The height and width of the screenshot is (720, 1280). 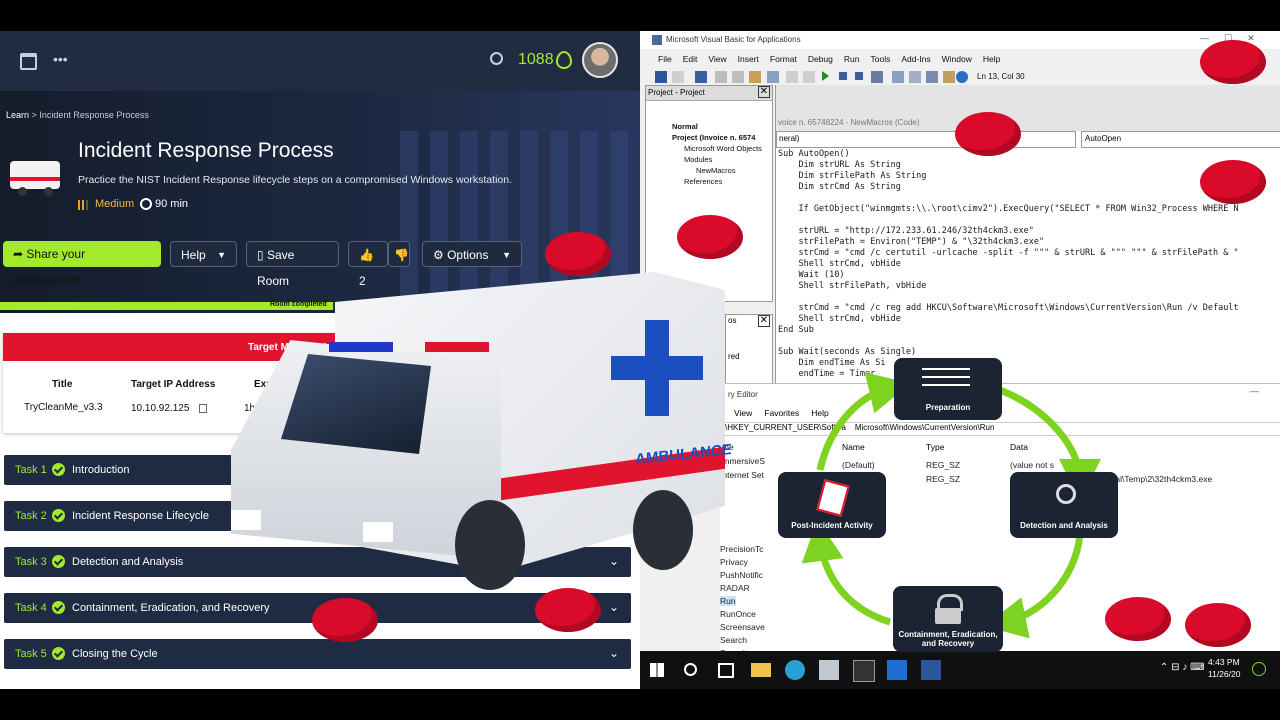 I want to click on notification-icon, so click(x=1259, y=669).